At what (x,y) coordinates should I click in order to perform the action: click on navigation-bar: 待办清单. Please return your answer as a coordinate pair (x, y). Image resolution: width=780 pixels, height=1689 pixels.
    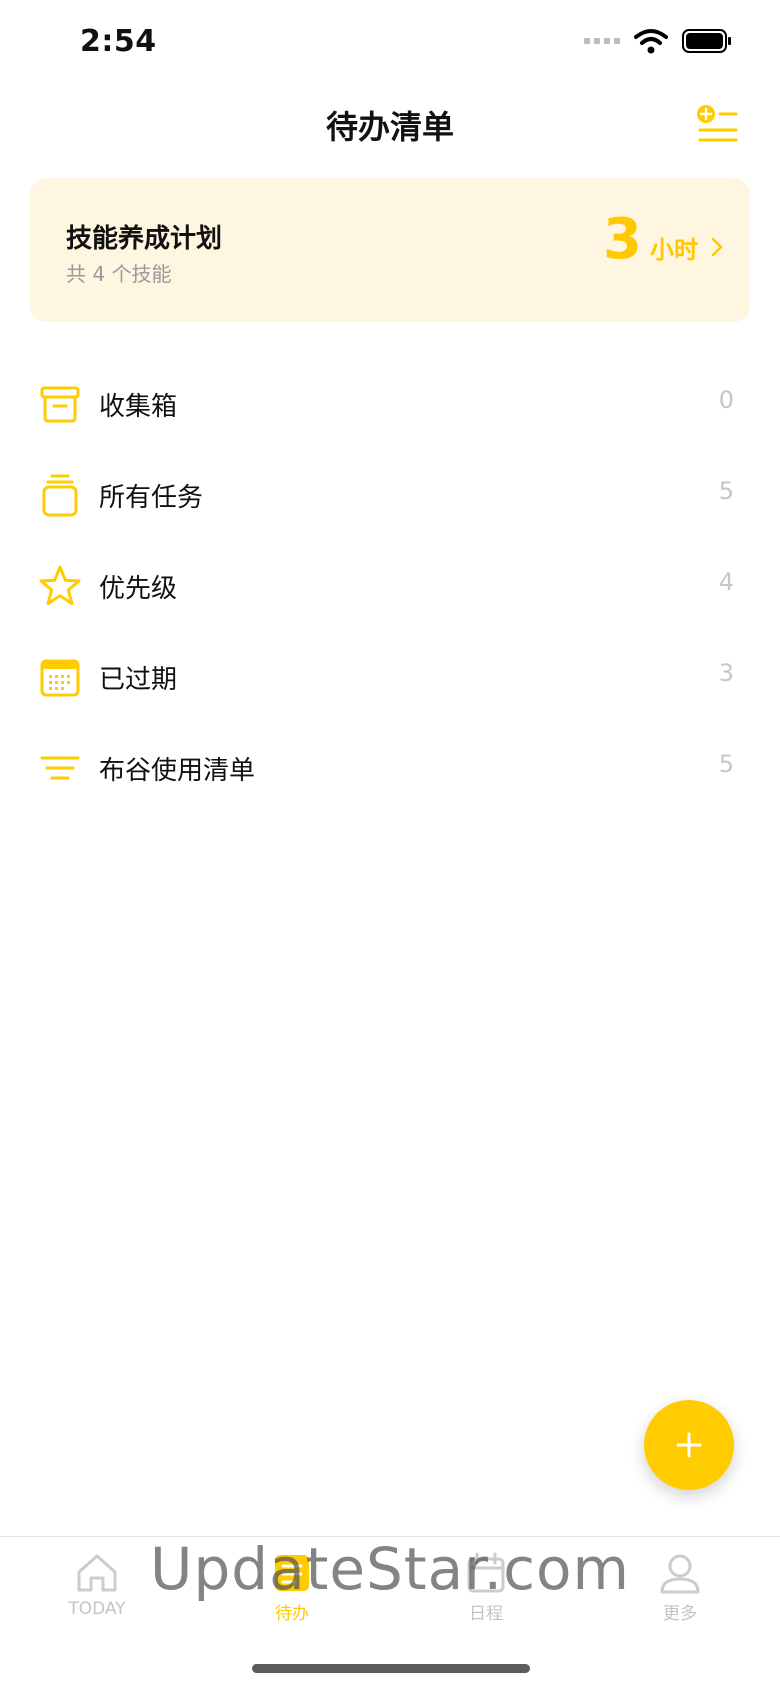
    Looking at the image, I should click on (390, 133).